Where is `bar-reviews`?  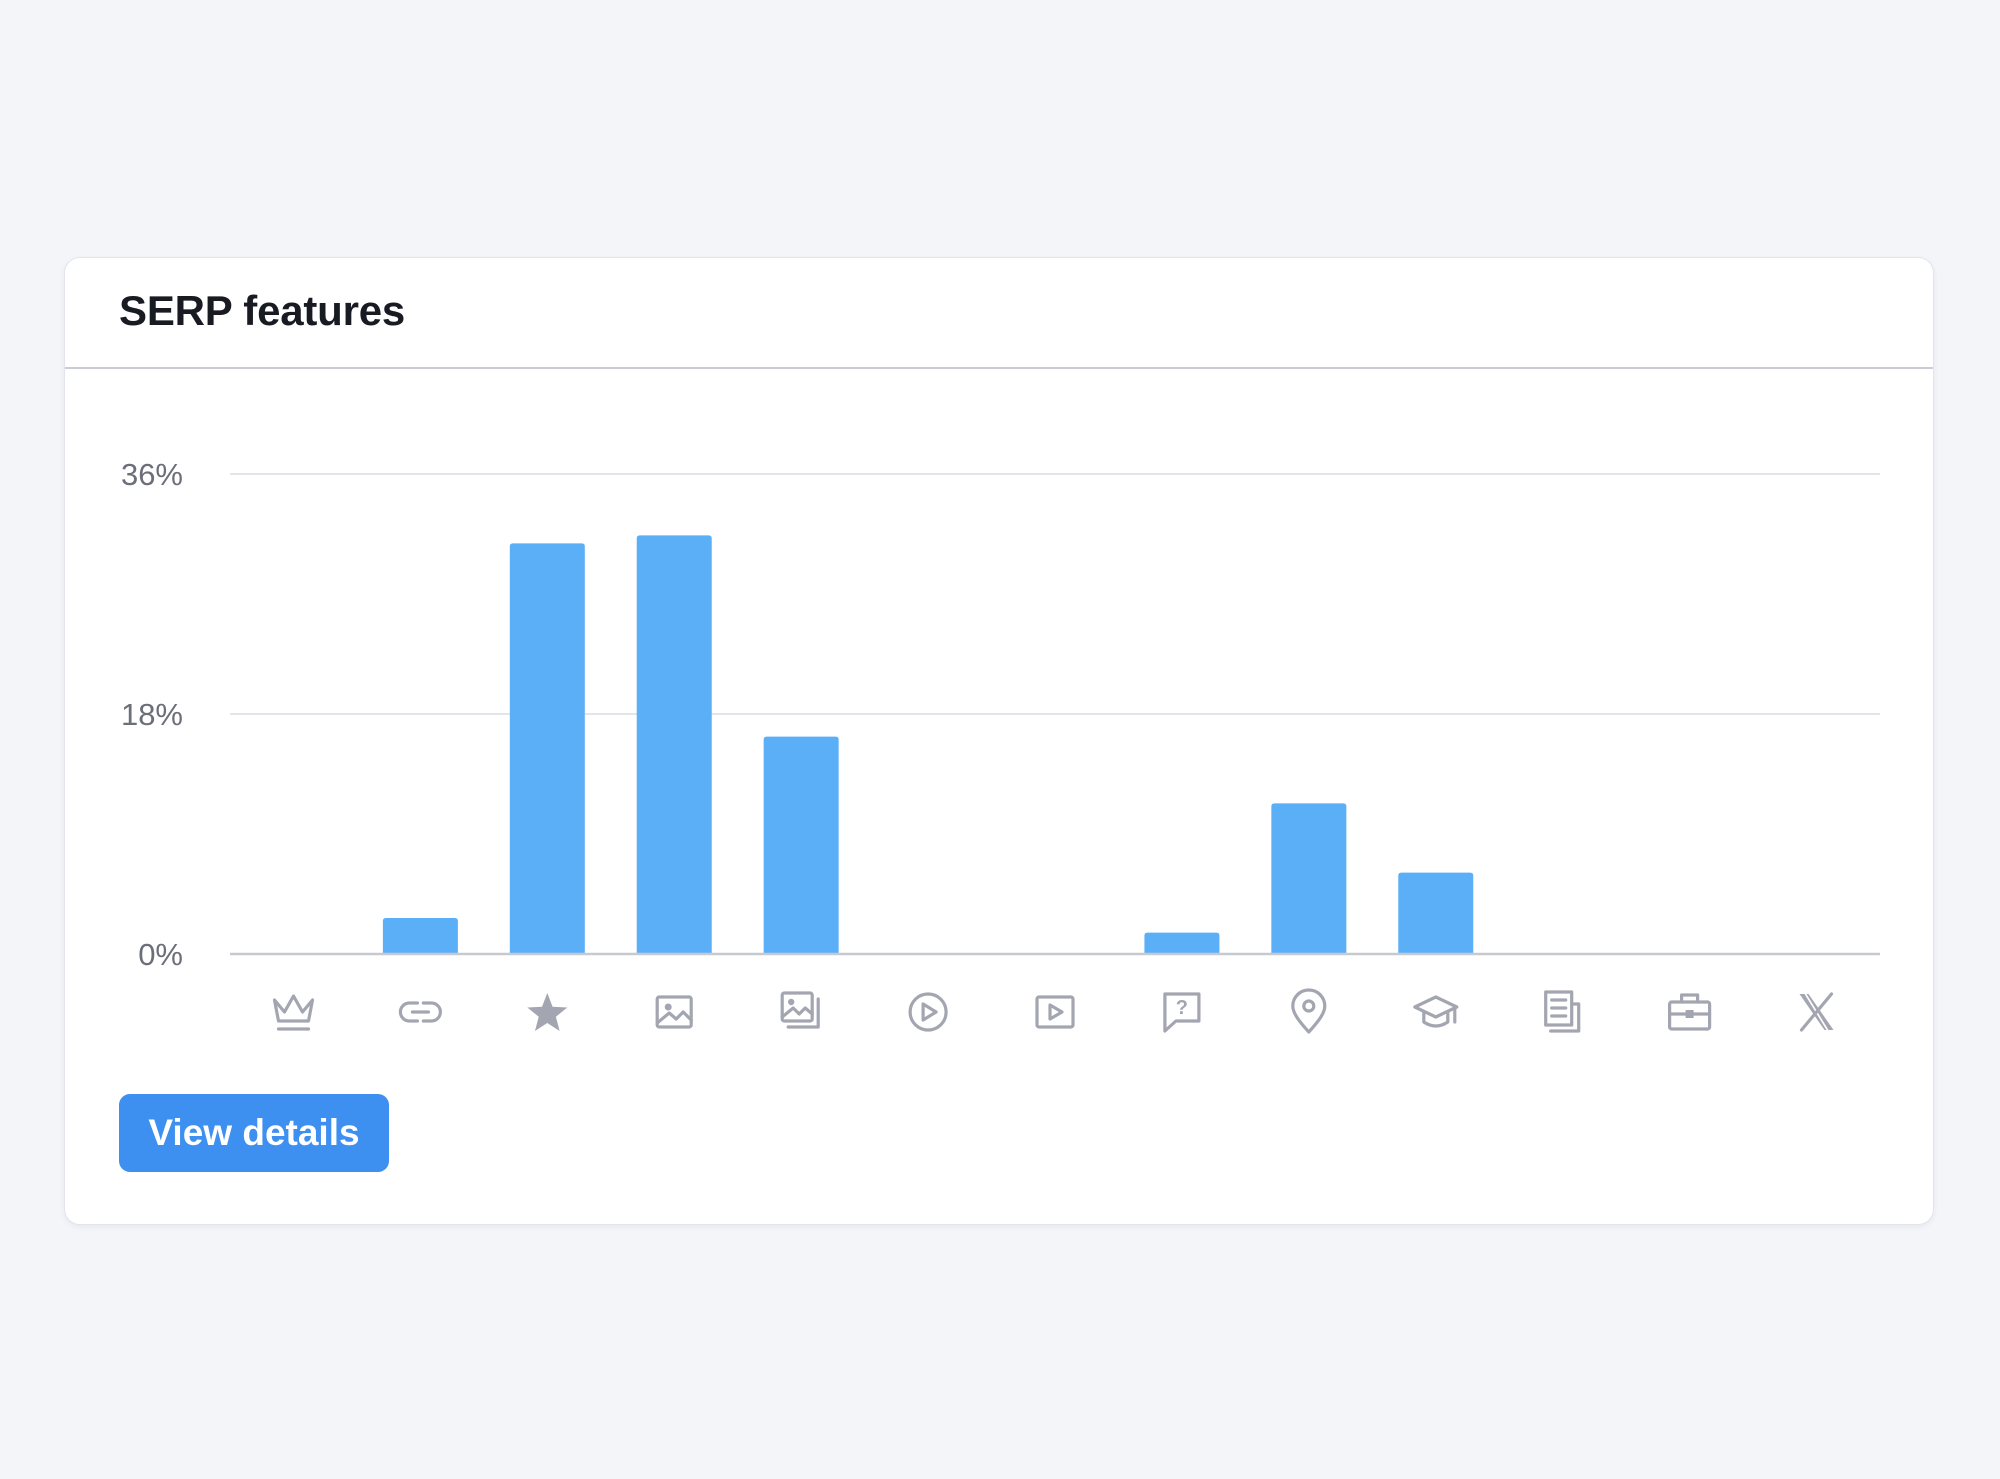 bar-reviews is located at coordinates (547, 748).